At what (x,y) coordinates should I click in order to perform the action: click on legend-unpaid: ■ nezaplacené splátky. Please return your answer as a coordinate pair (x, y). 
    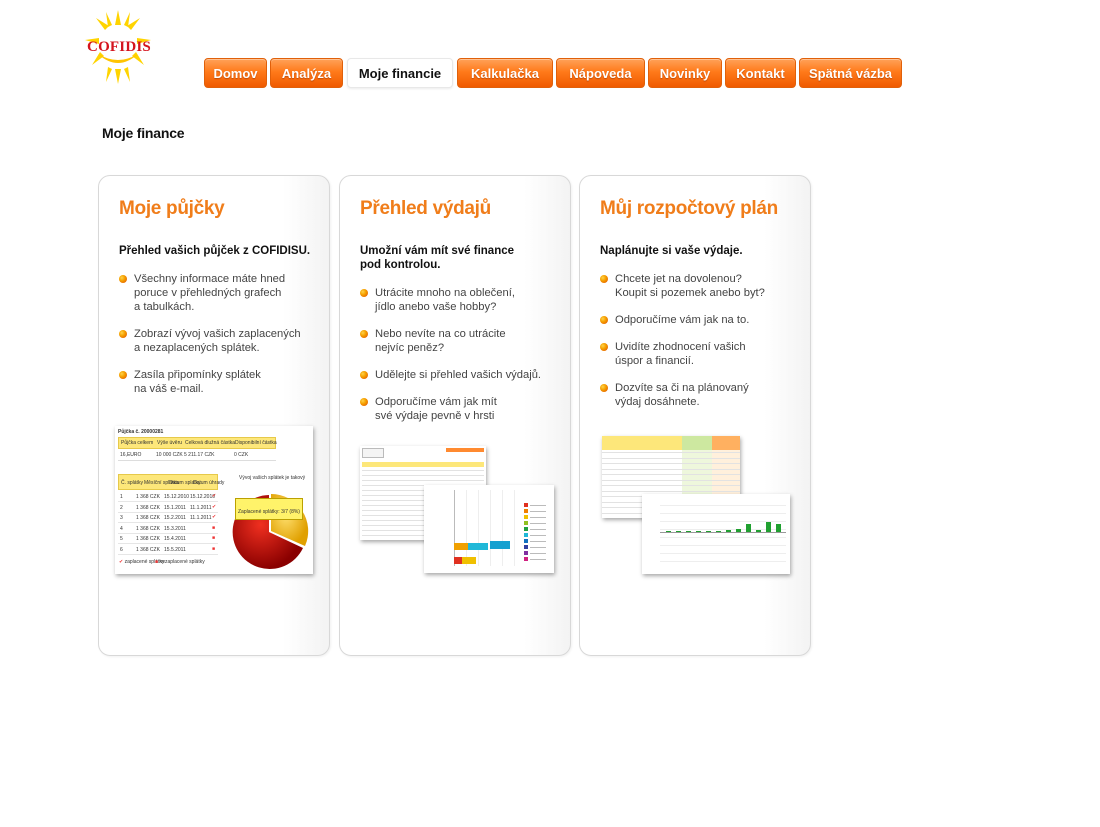
    Looking at the image, I should click on (180, 562).